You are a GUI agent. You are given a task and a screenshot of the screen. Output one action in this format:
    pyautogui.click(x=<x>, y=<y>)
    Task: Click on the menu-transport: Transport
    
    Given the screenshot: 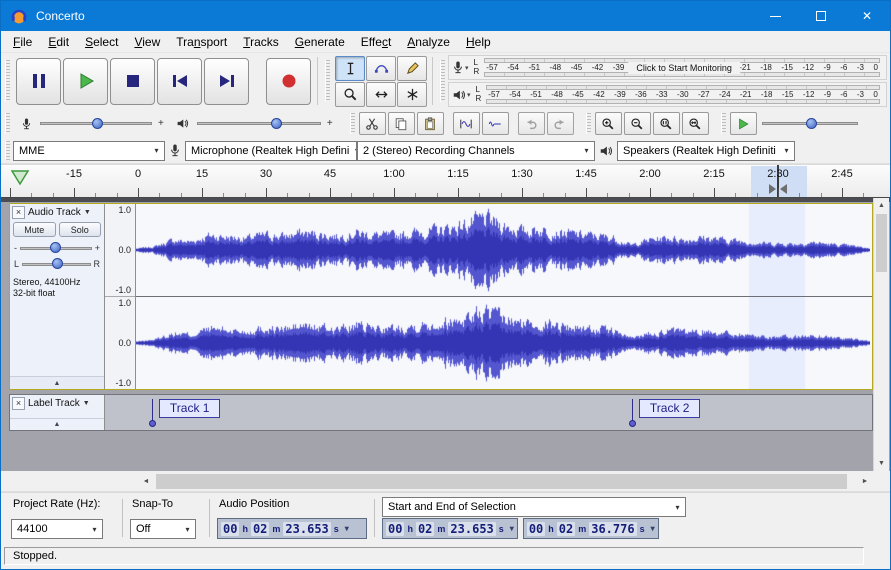 What is the action you would take?
    pyautogui.click(x=201, y=42)
    